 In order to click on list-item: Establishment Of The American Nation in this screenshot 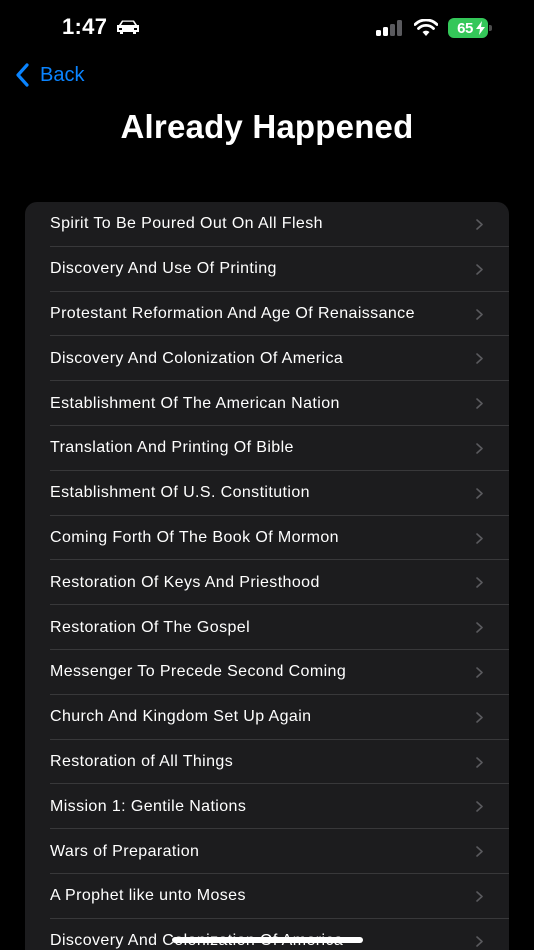, I will do `click(267, 403)`.